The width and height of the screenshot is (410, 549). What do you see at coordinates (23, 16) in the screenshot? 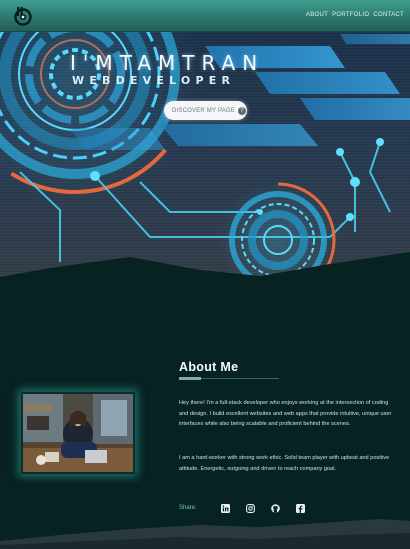
I see `logo-icon` at bounding box center [23, 16].